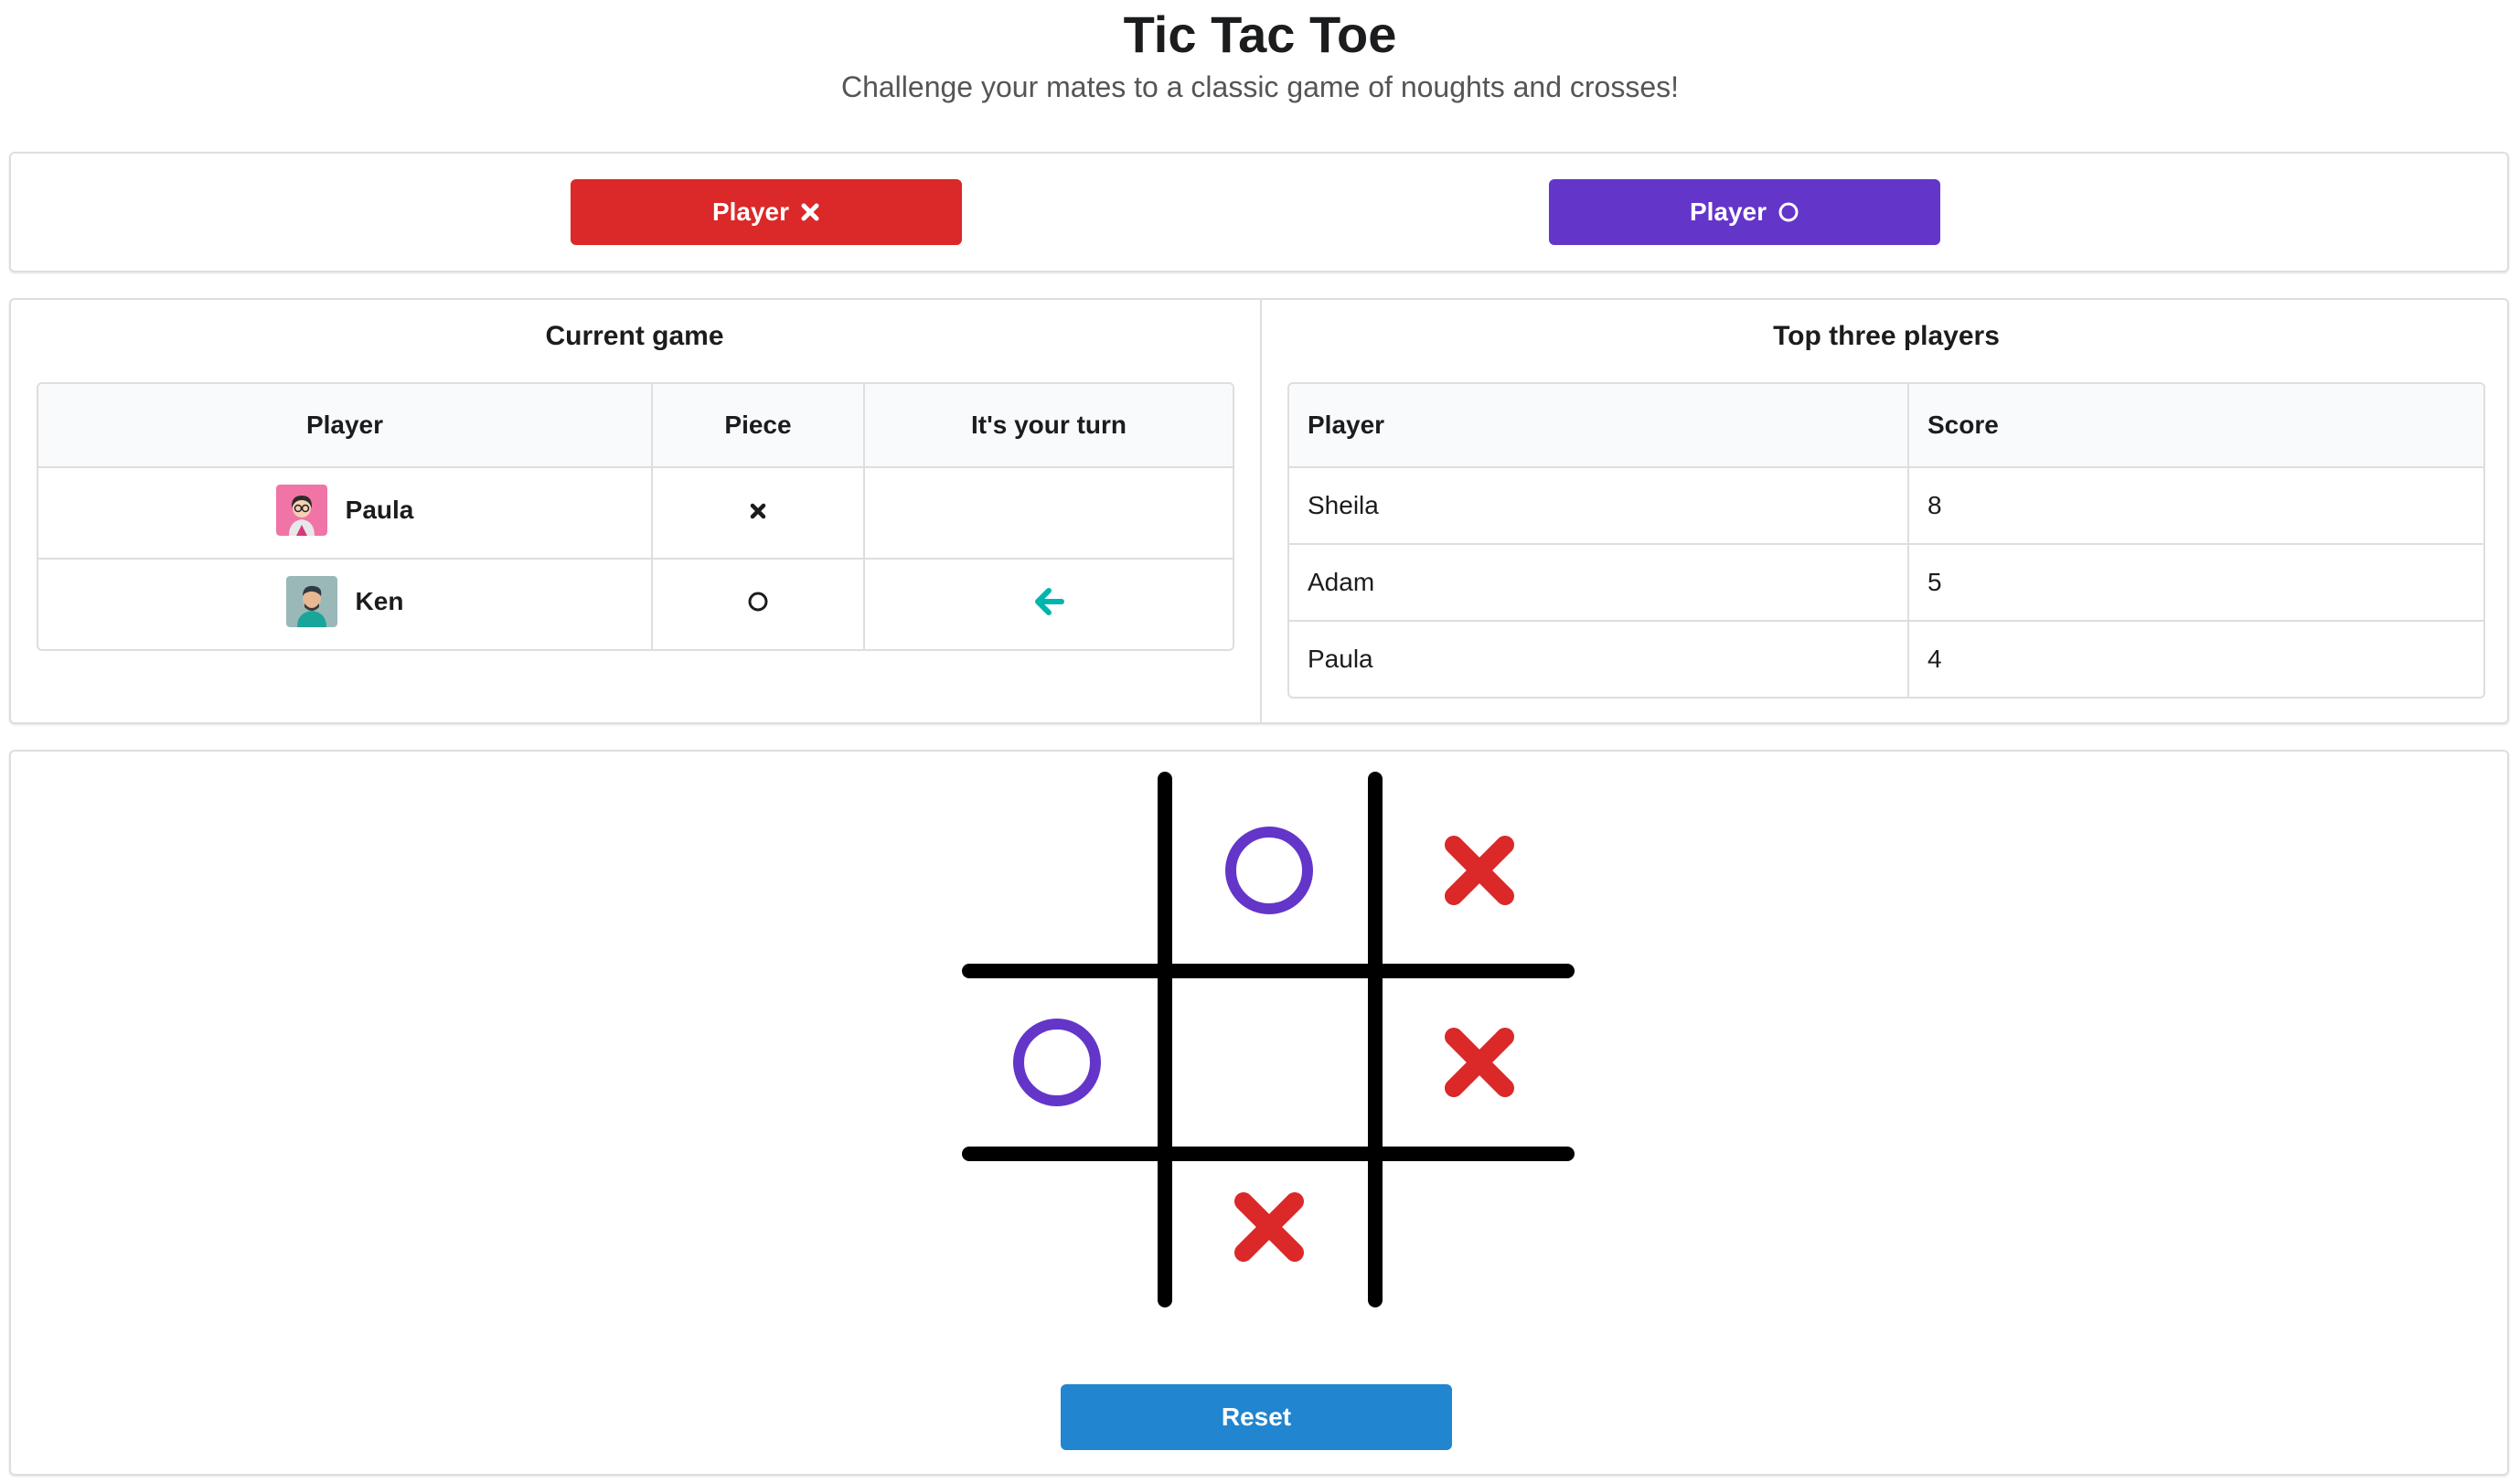 This screenshot has width=2520, height=1483. Describe the element at coordinates (344, 510) in the screenshot. I see `player-entry: Paula` at that location.